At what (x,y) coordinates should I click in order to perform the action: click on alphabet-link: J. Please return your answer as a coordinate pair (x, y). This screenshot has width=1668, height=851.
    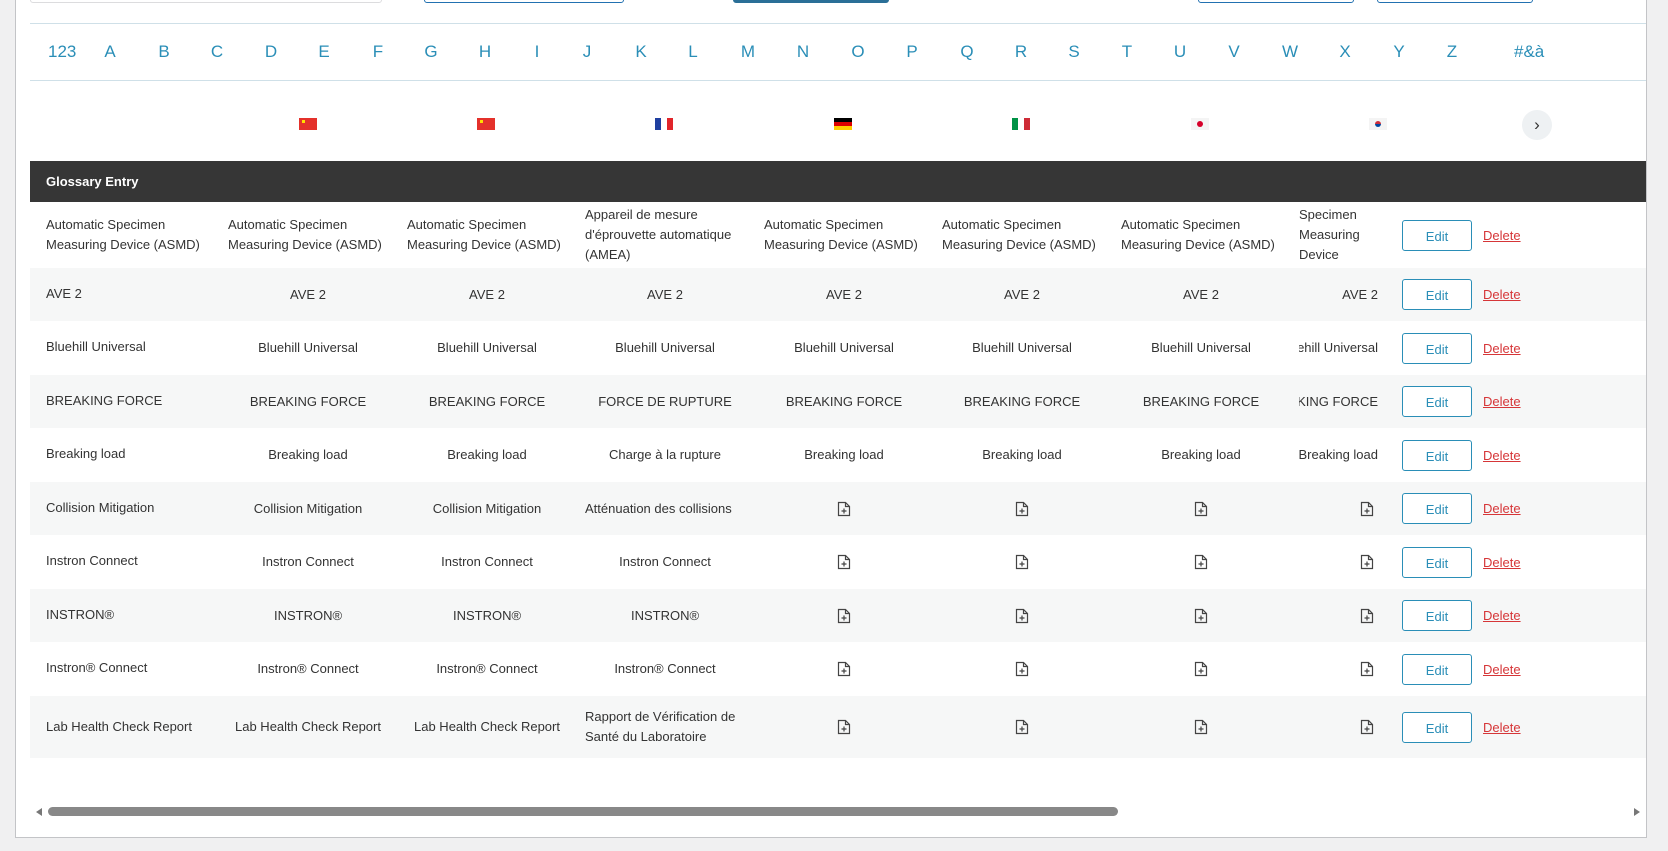
    Looking at the image, I should click on (587, 52).